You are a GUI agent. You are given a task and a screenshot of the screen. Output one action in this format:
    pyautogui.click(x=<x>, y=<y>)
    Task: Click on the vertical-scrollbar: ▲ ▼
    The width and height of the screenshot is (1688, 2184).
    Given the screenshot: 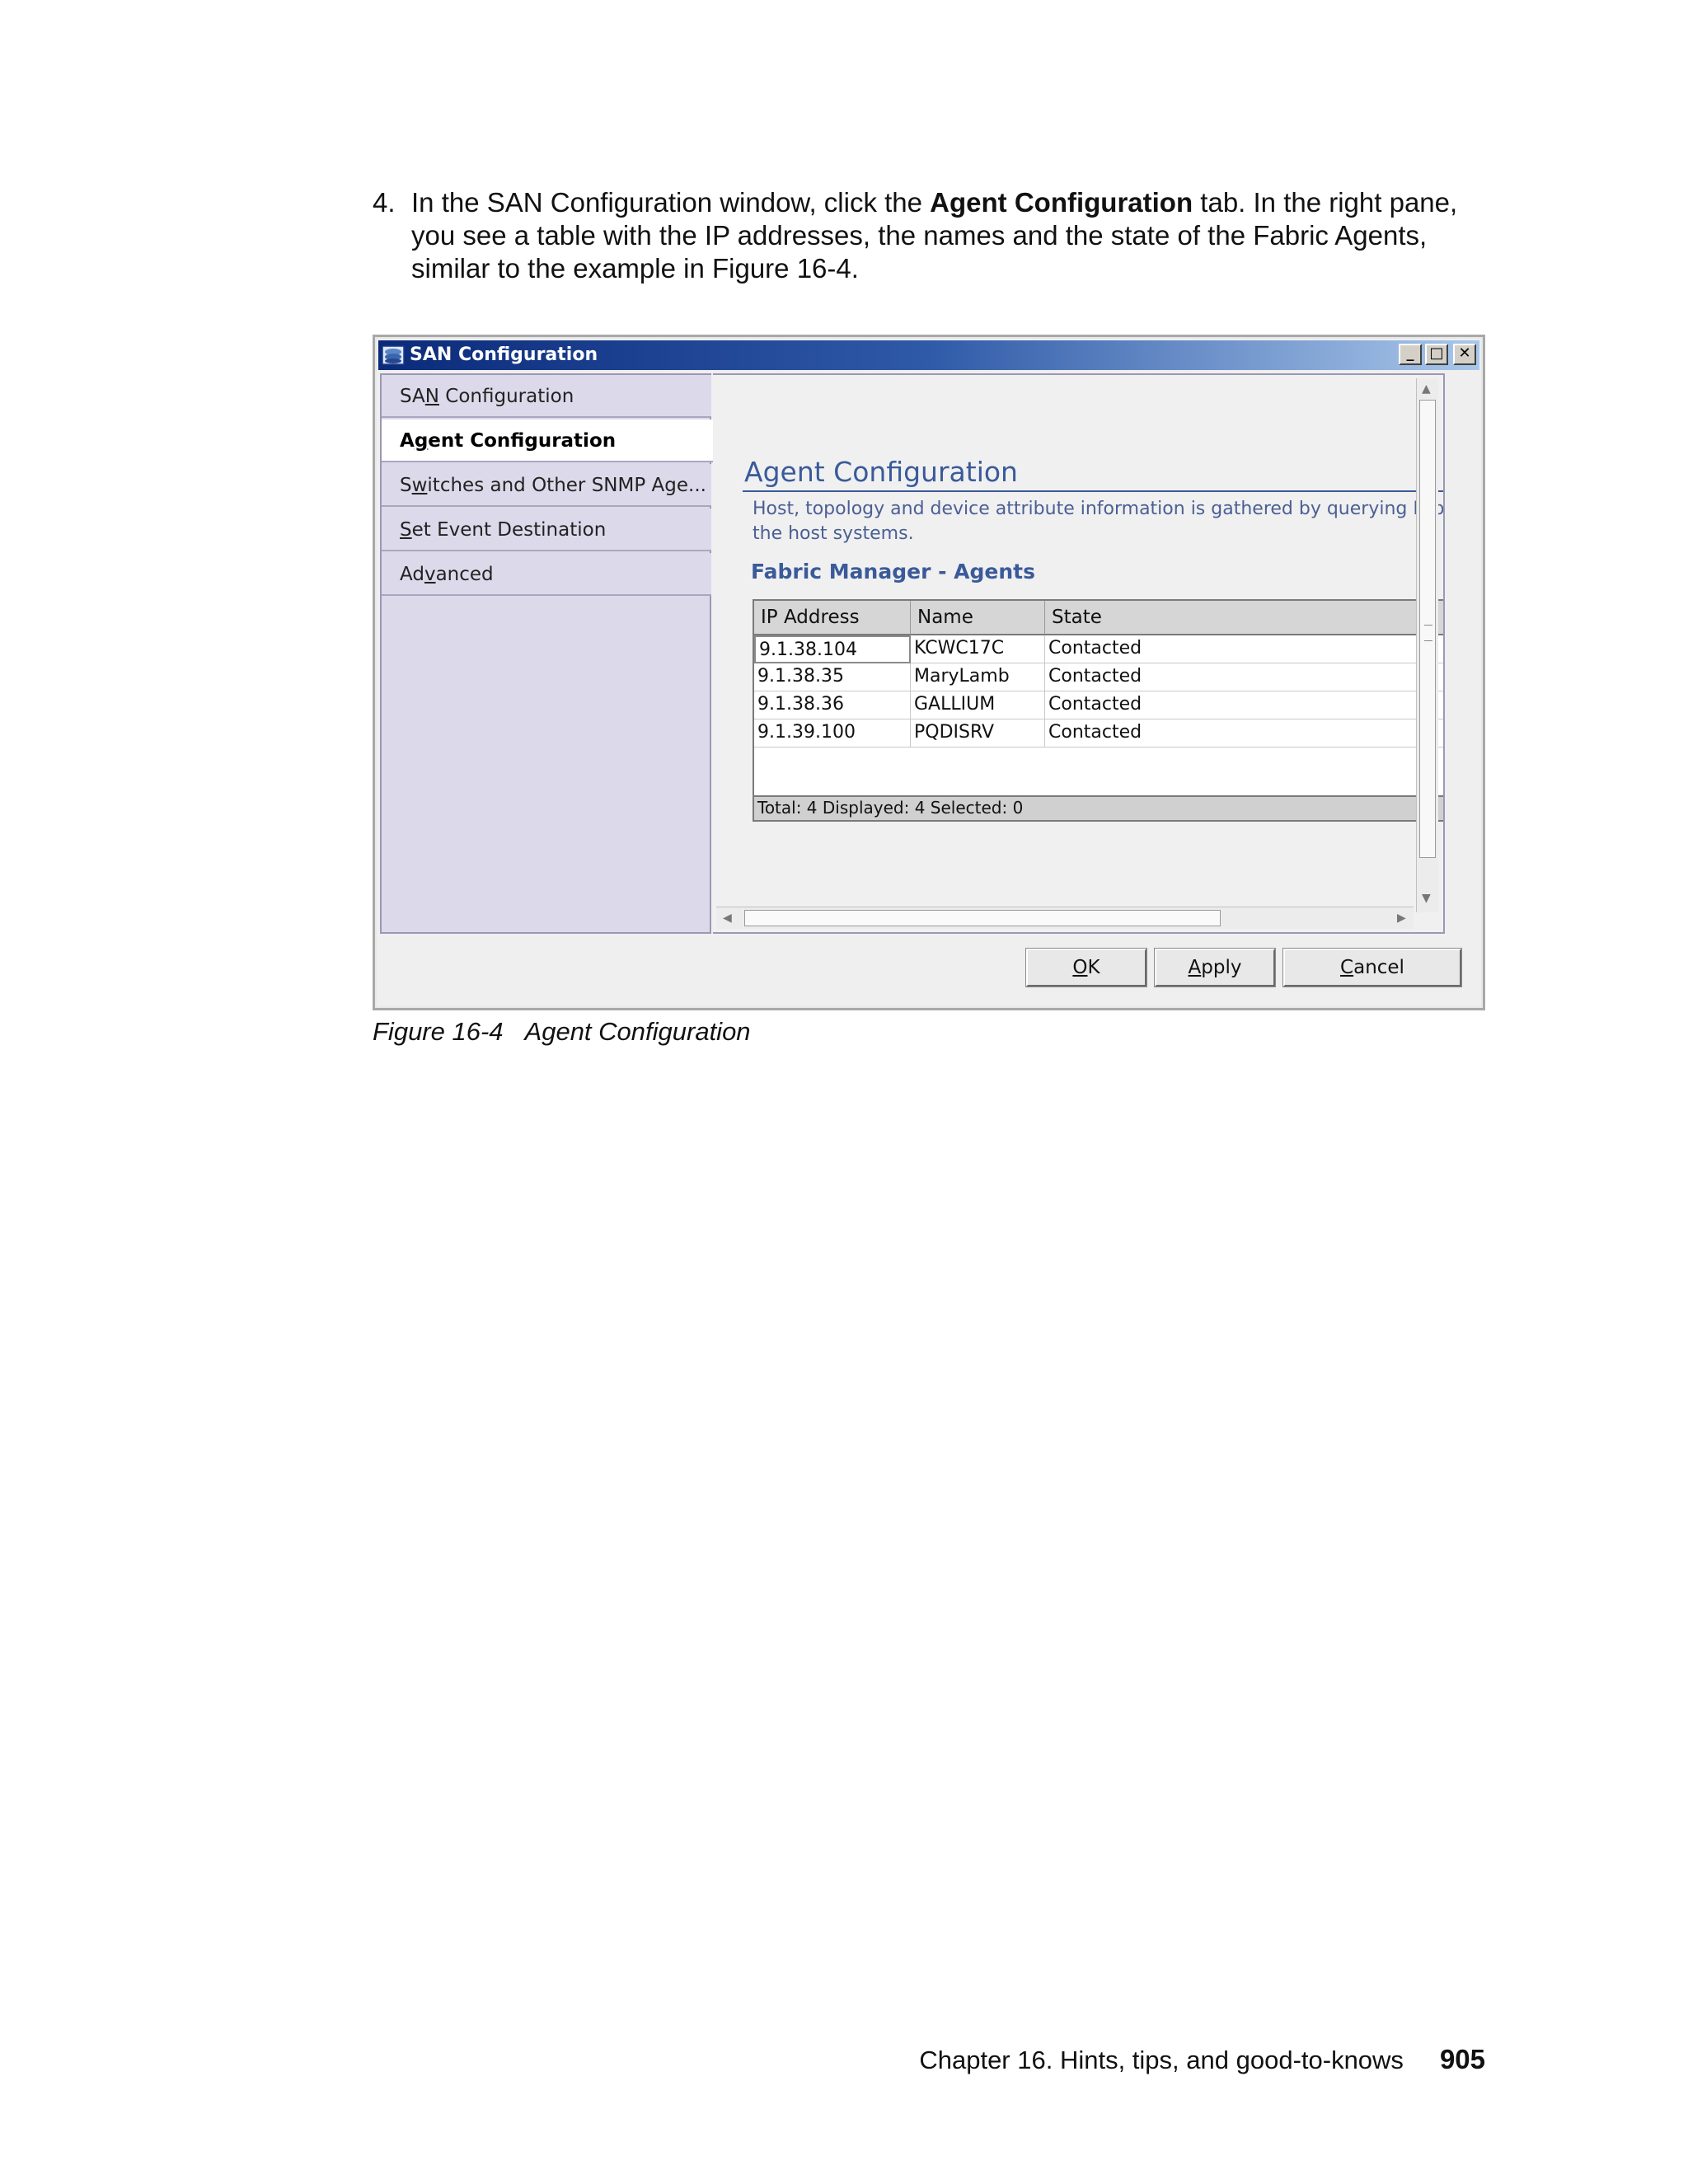 What is the action you would take?
    pyautogui.click(x=1427, y=645)
    